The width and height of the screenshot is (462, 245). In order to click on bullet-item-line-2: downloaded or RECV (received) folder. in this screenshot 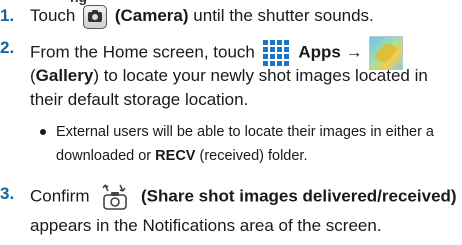, I will do `click(182, 156)`.